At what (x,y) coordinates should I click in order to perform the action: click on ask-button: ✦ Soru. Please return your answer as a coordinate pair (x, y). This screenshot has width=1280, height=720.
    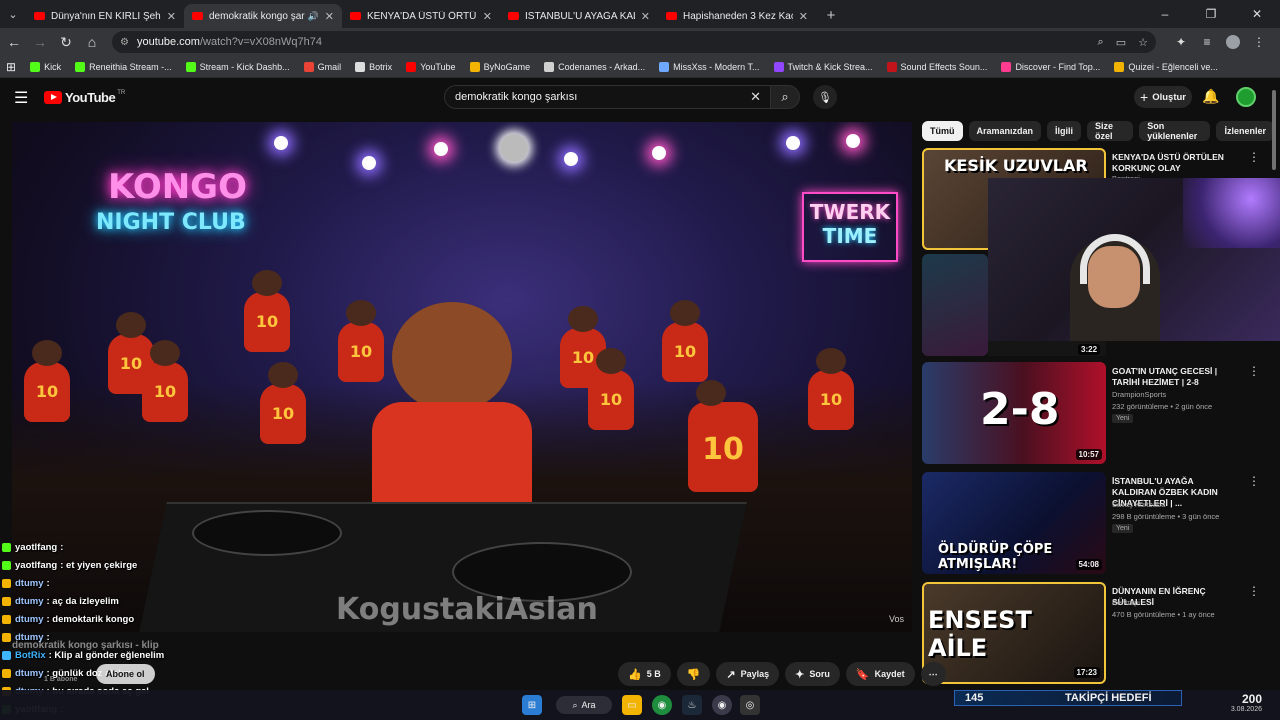
    Looking at the image, I should click on (812, 674).